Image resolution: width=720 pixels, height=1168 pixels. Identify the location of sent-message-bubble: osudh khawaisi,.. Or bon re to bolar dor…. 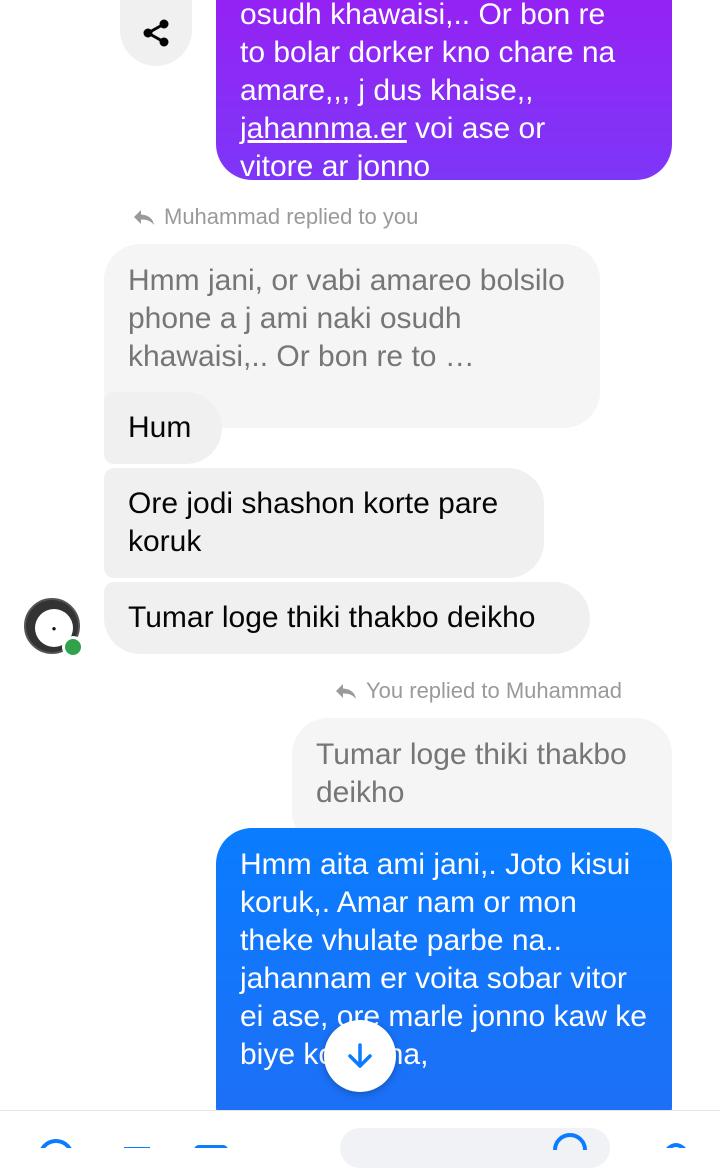
(444, 91).